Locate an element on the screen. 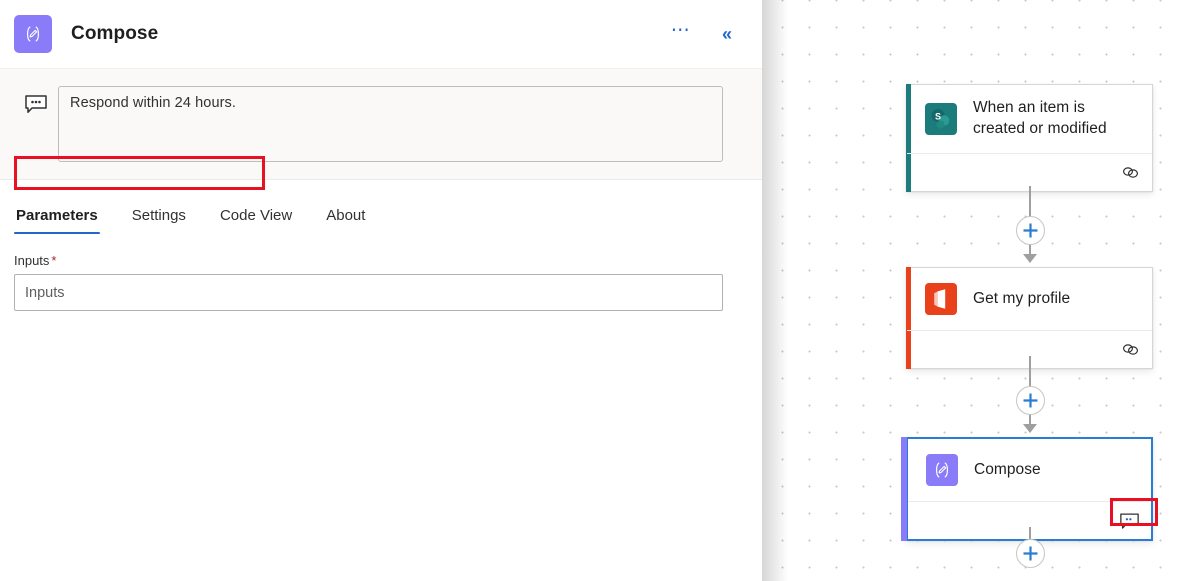 This screenshot has height=581, width=1178. tab-parameters: Parameters is located at coordinates (57, 220).